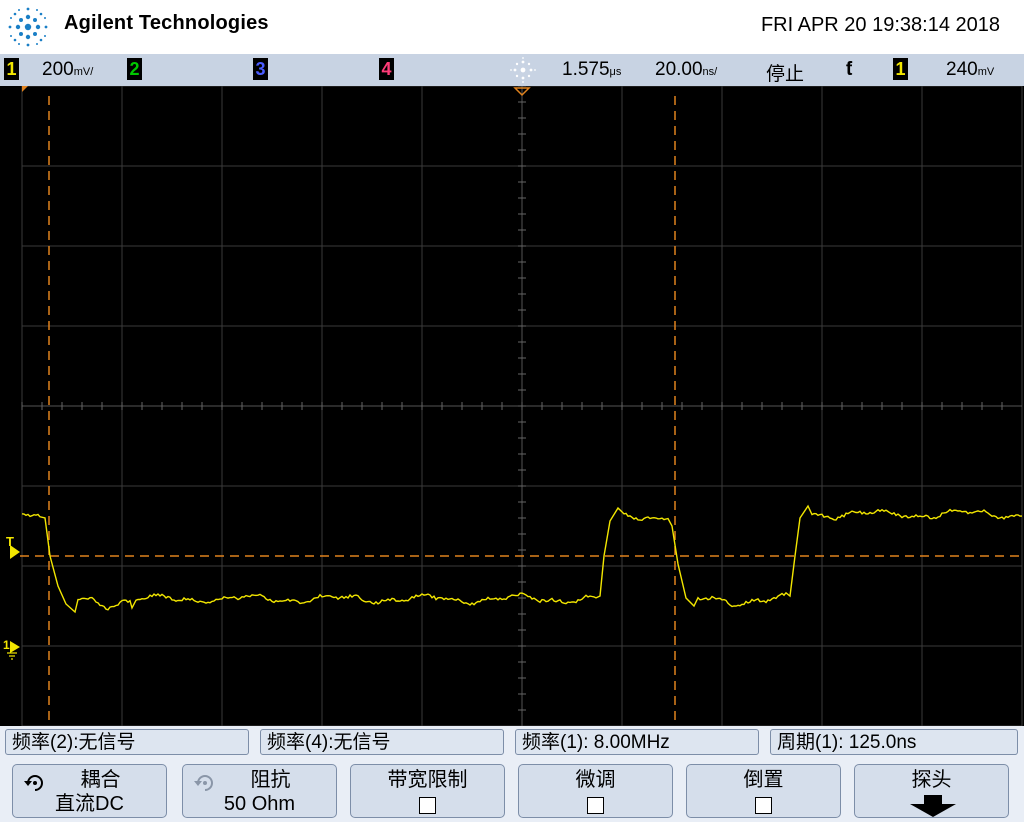  I want to click on run-state: 停止, so click(785, 72).